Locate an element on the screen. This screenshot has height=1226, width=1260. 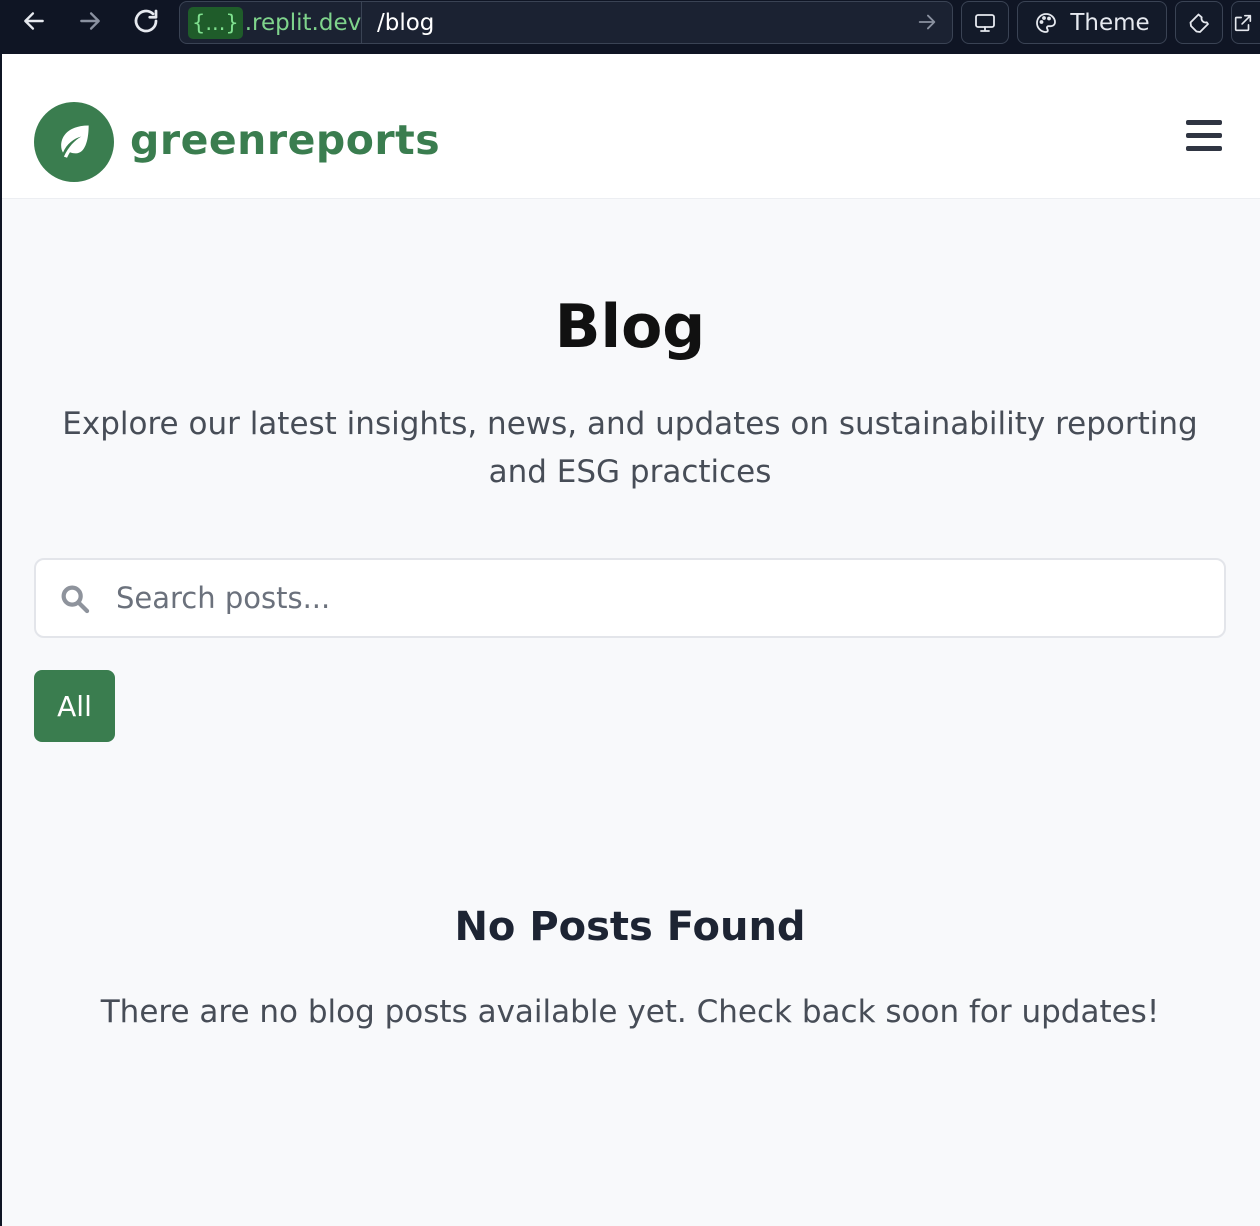
search-input is located at coordinates (661, 598).